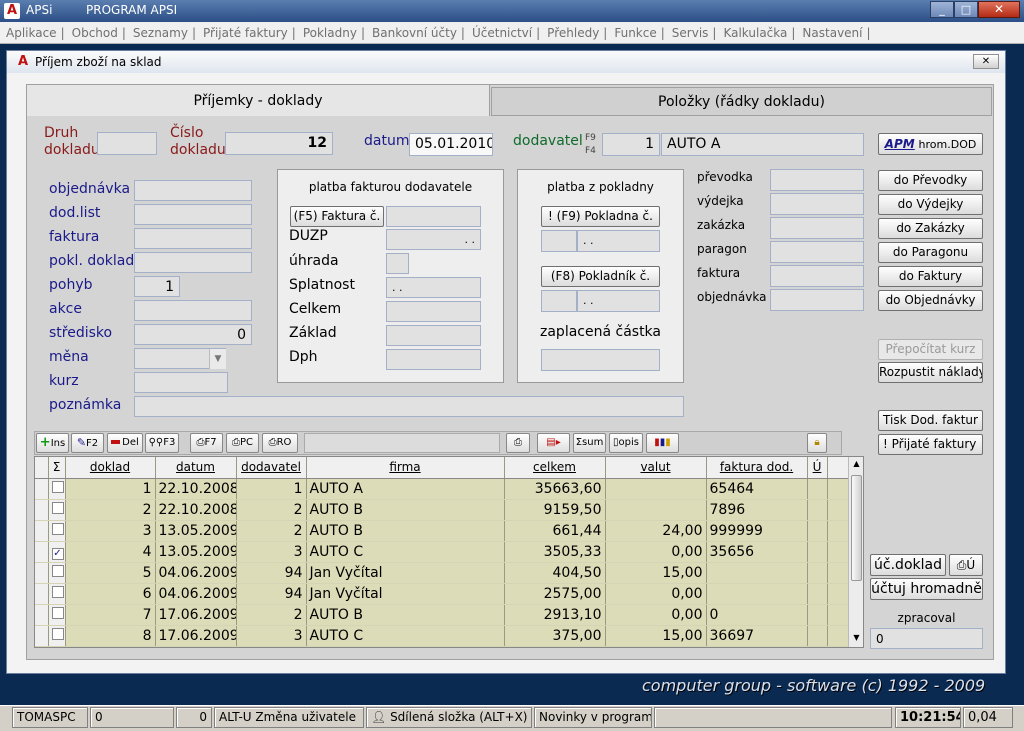  I want to click on scroll-down-icon: ▼, so click(856, 637).